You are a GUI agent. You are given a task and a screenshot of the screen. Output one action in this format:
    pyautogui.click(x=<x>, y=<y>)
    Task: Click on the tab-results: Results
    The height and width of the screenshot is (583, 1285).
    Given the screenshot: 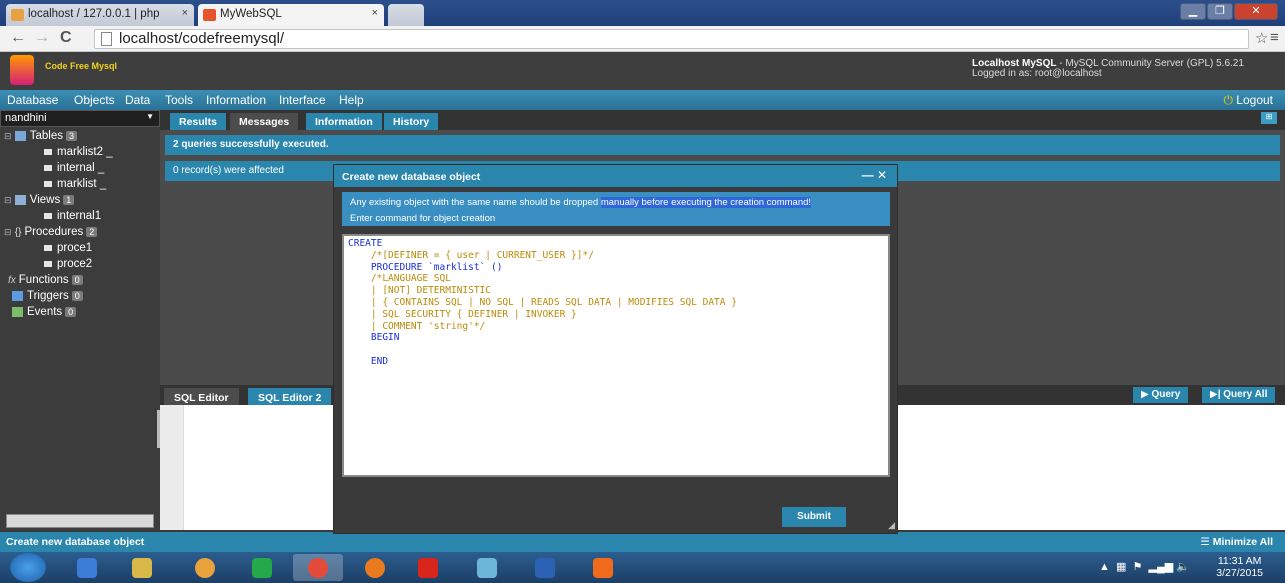 What is the action you would take?
    pyautogui.click(x=198, y=121)
    